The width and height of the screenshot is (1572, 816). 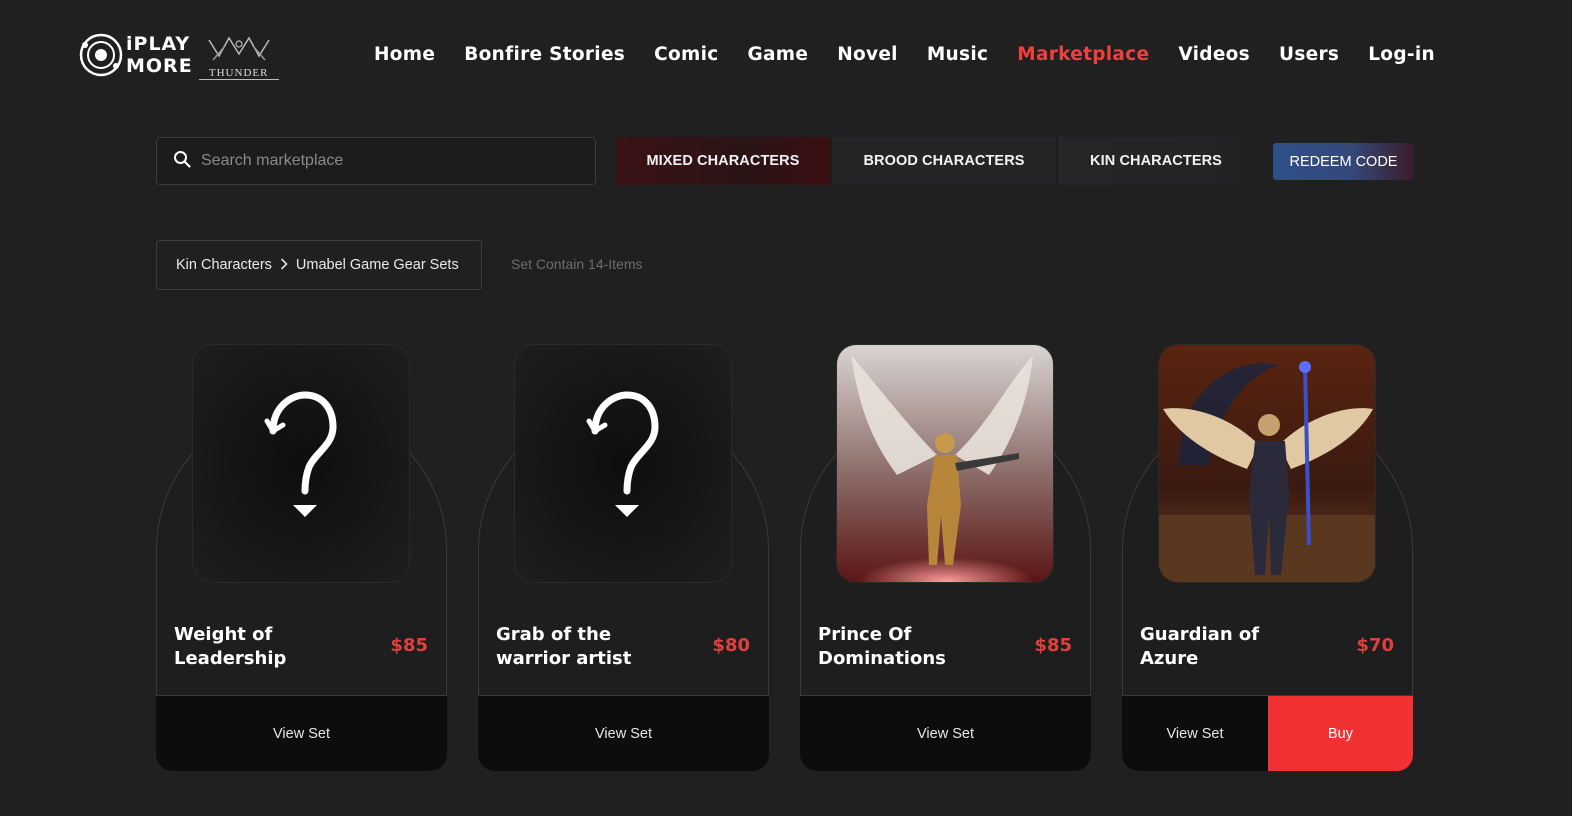 I want to click on product-card: Grab of the warrior artist $80 View Set, so click(x=623, y=557).